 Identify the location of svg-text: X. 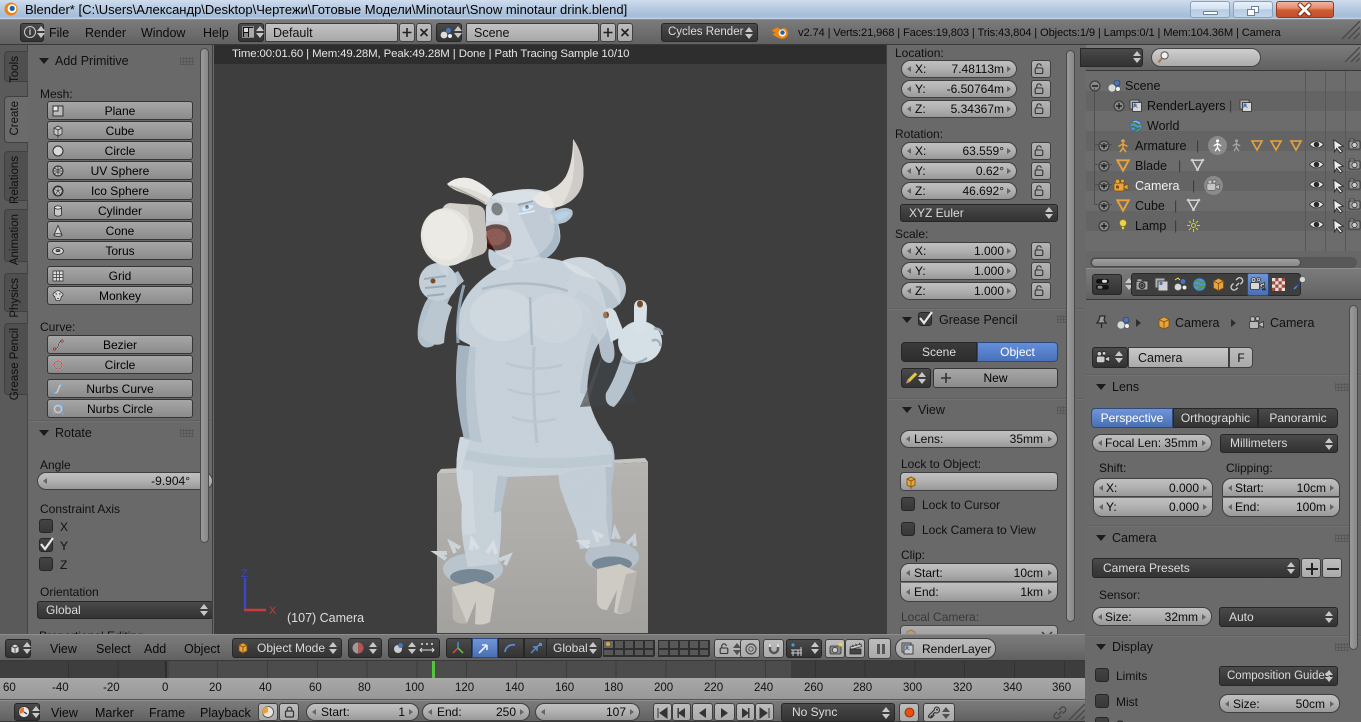
(273, 611).